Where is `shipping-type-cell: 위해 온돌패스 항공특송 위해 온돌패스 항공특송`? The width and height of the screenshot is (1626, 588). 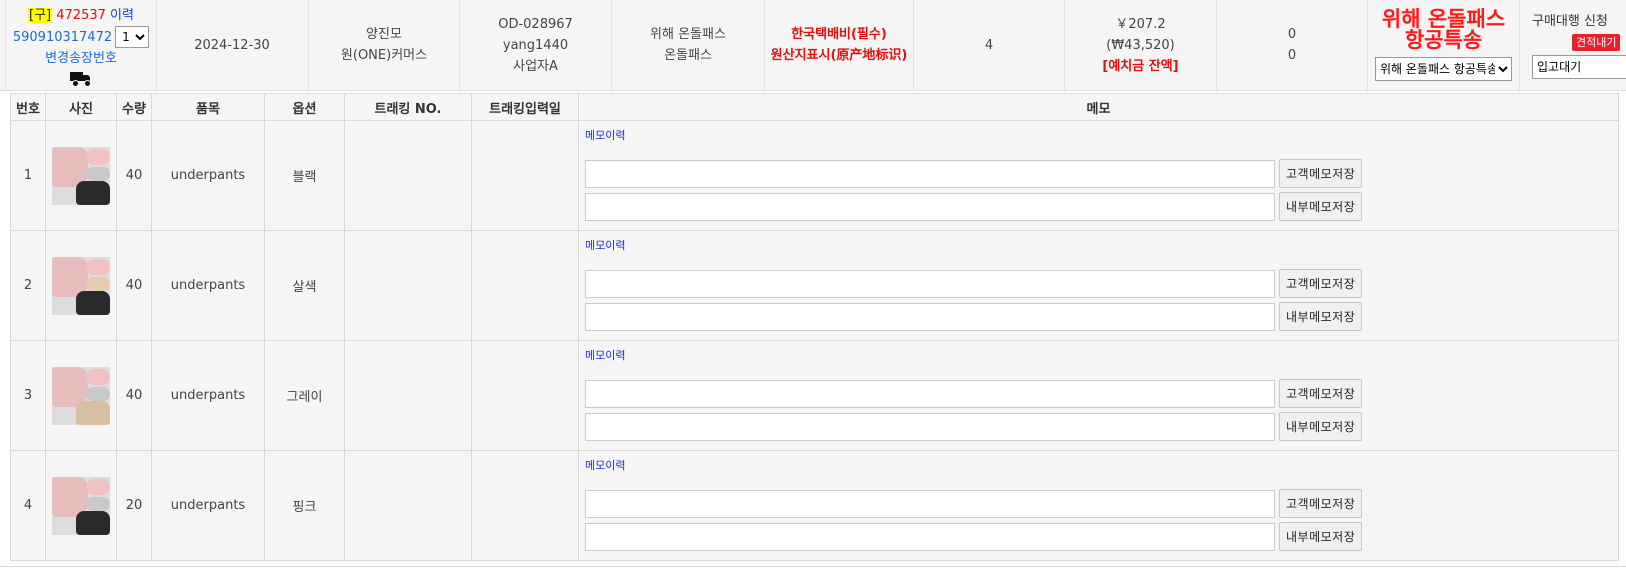 shipping-type-cell: 위해 온돌패스 항공특송 위해 온돌패스 항공특송 is located at coordinates (1444, 45).